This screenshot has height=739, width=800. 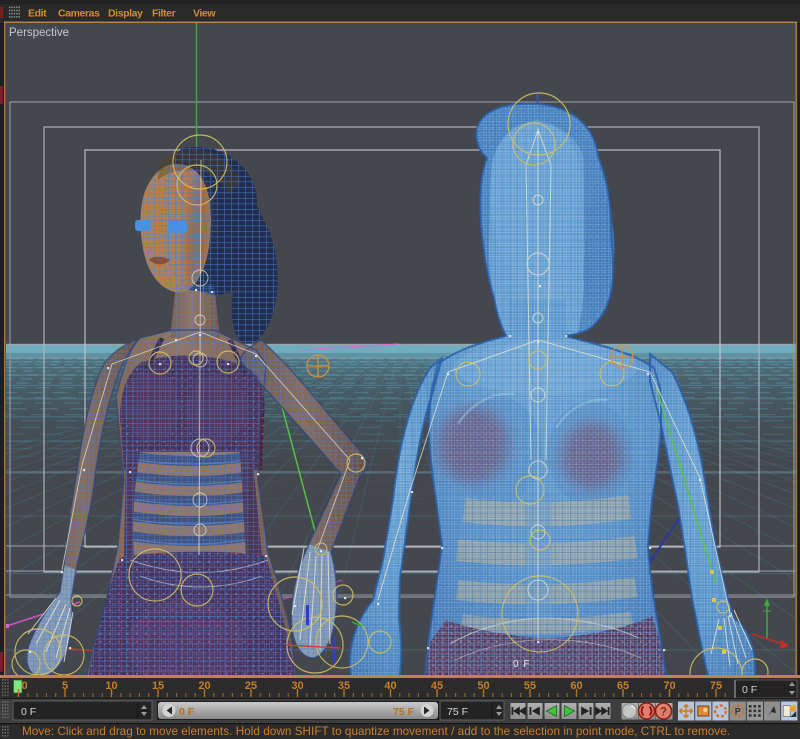 What do you see at coordinates (530, 686) in the screenshot?
I see `svg-text: 55` at bounding box center [530, 686].